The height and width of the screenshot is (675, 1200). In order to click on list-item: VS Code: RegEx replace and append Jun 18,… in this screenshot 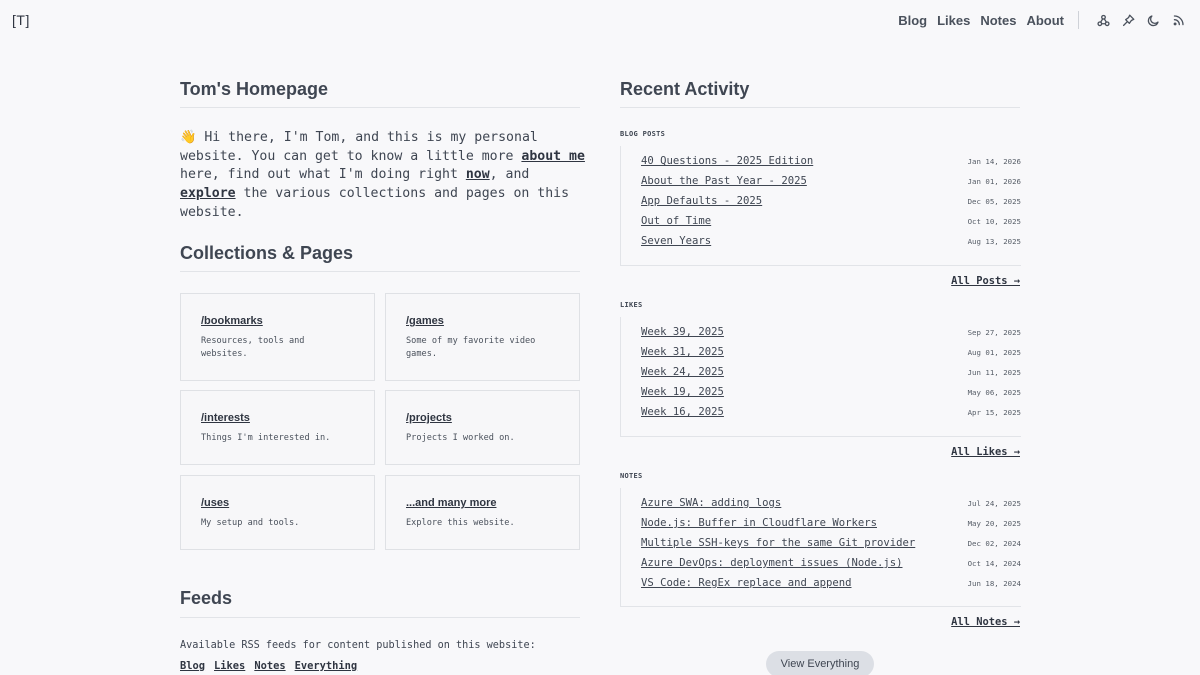, I will do `click(831, 584)`.